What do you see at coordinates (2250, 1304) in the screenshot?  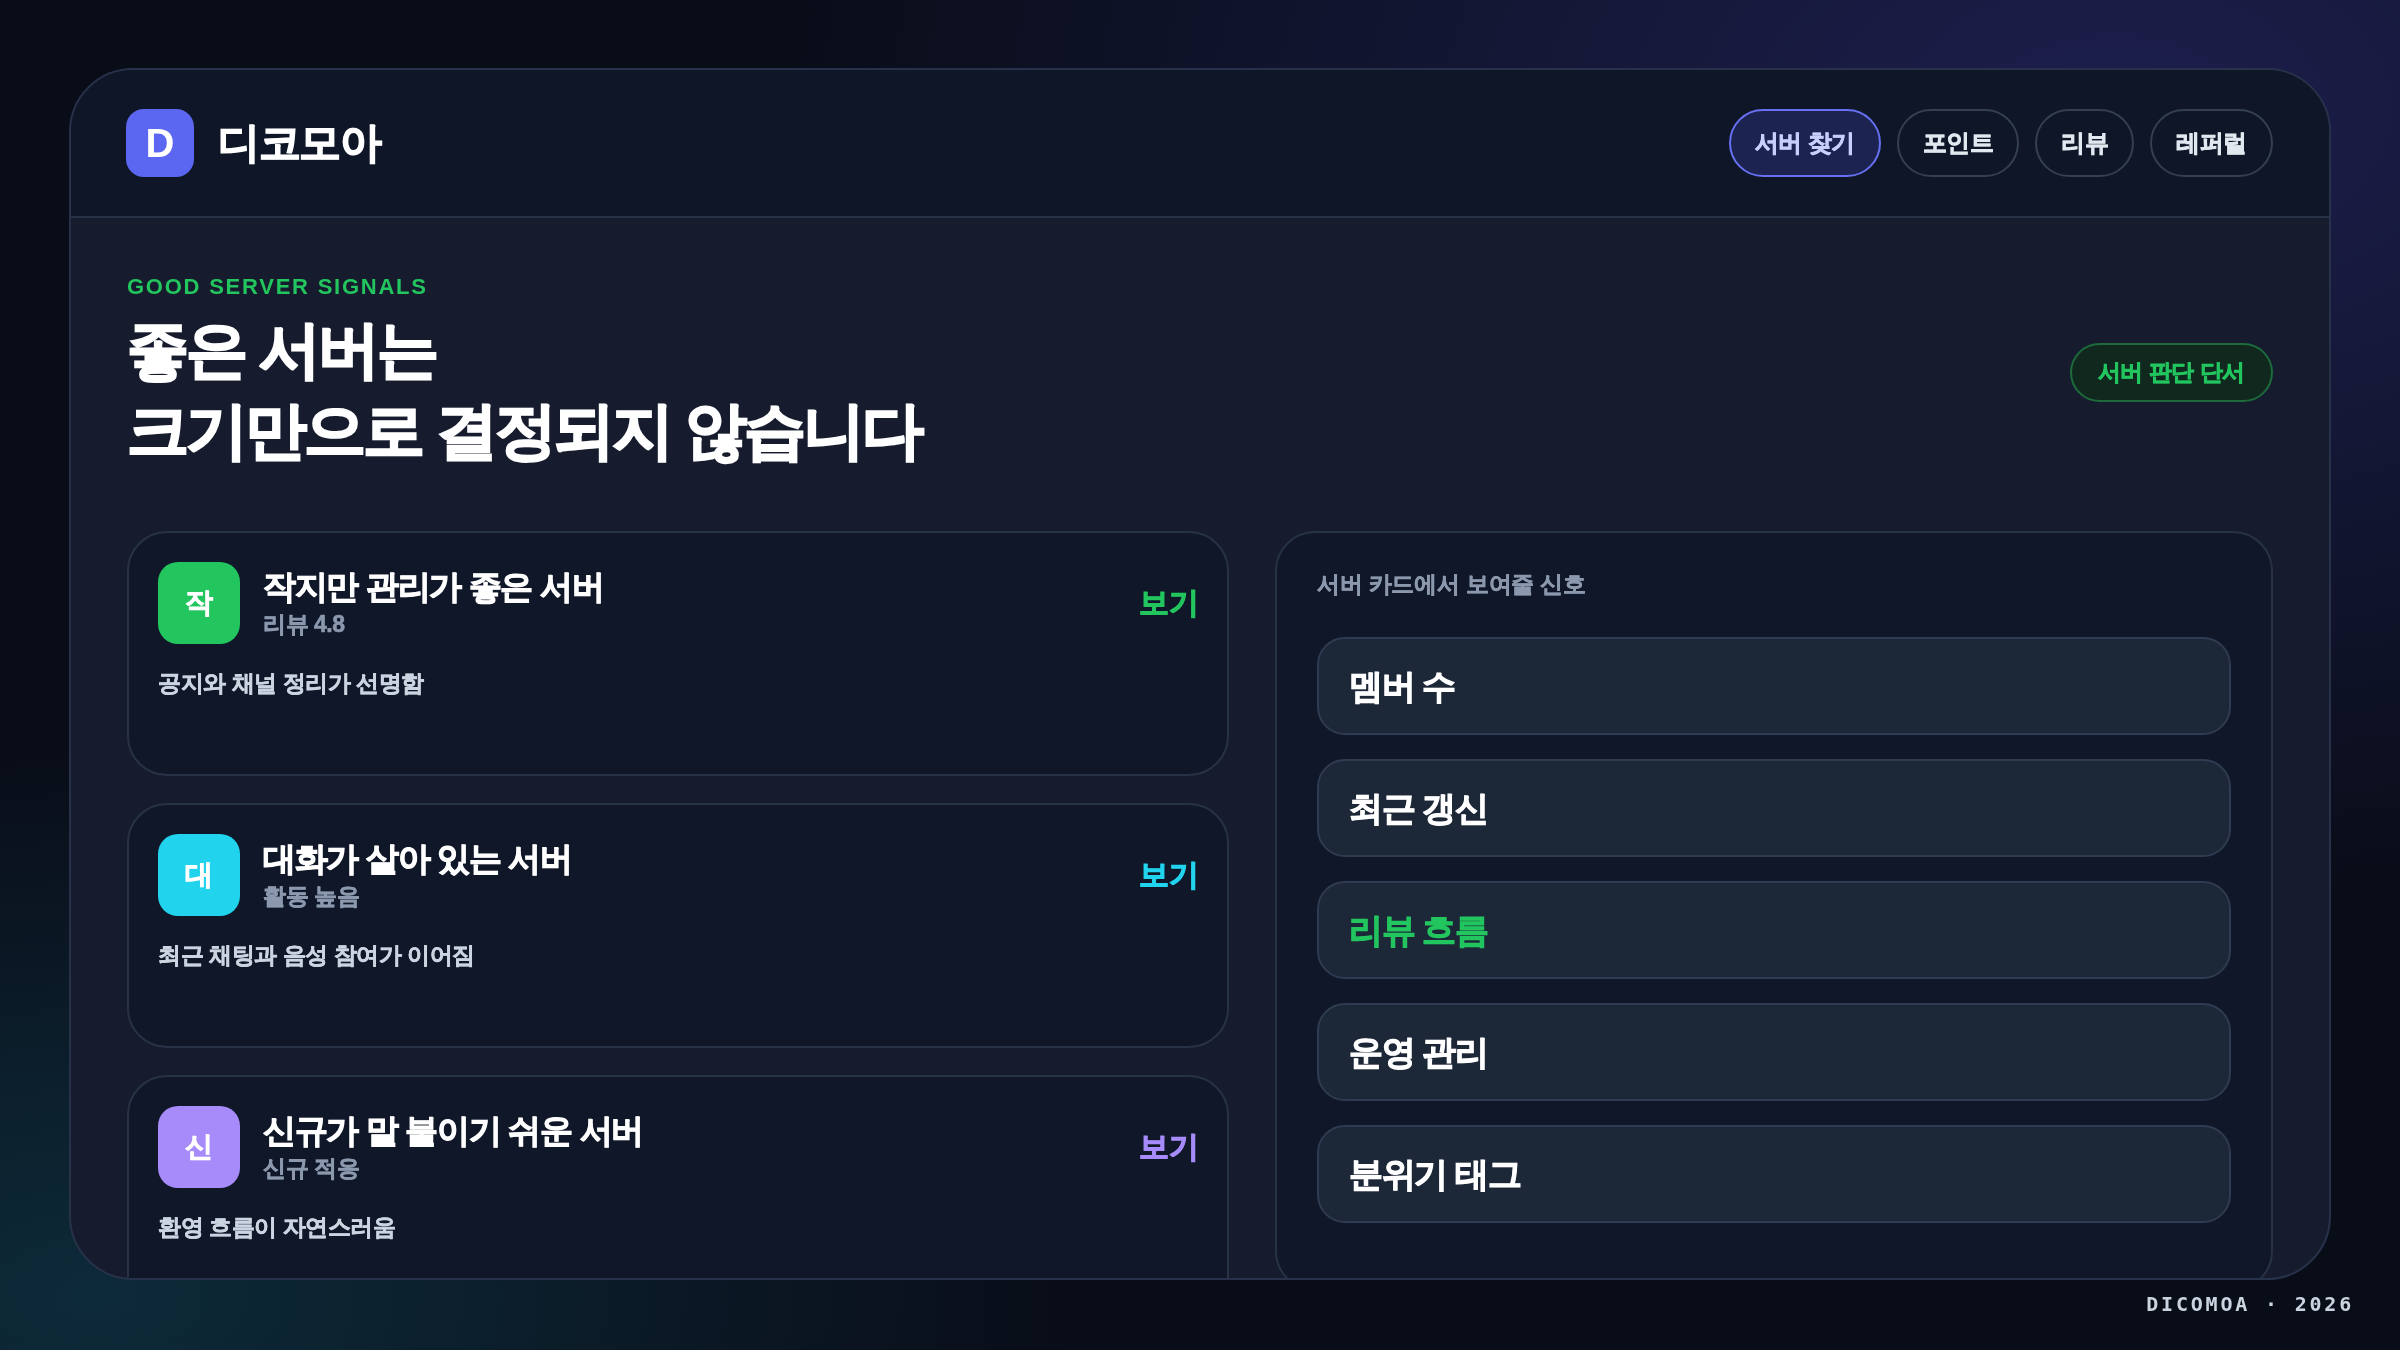 I see `footer-caption: DICOMOA · 2026` at bounding box center [2250, 1304].